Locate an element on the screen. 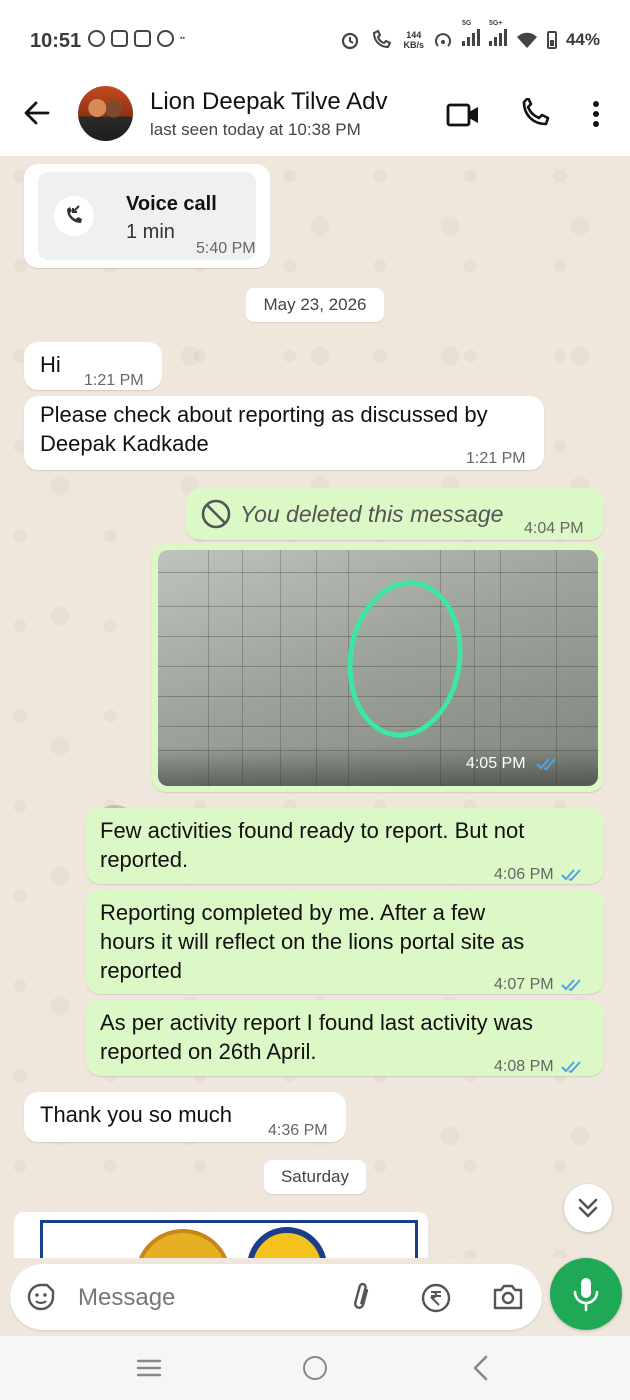 Image resolution: width=630 pixels, height=1400 pixels. status-time: 10:51 is located at coordinates (56, 41).